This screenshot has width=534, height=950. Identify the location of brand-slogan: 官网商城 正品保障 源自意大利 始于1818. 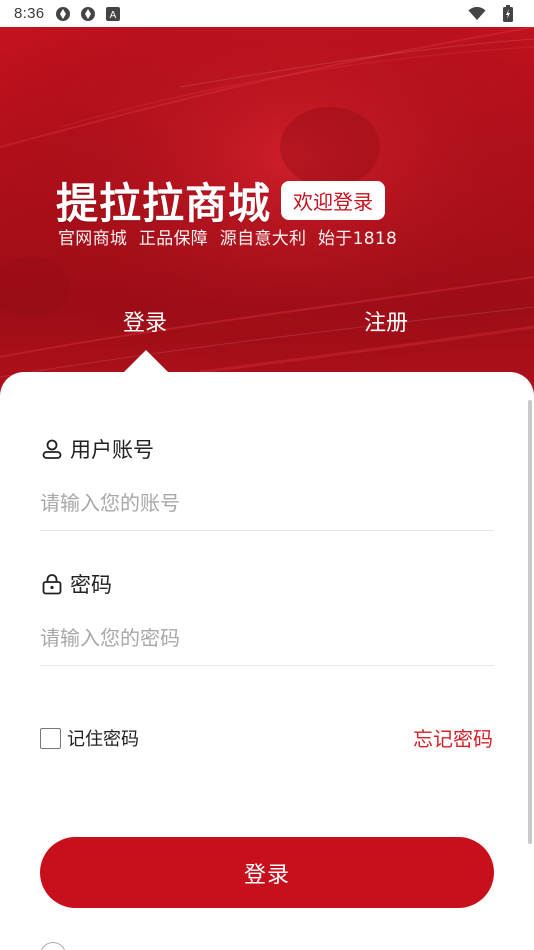
(228, 239).